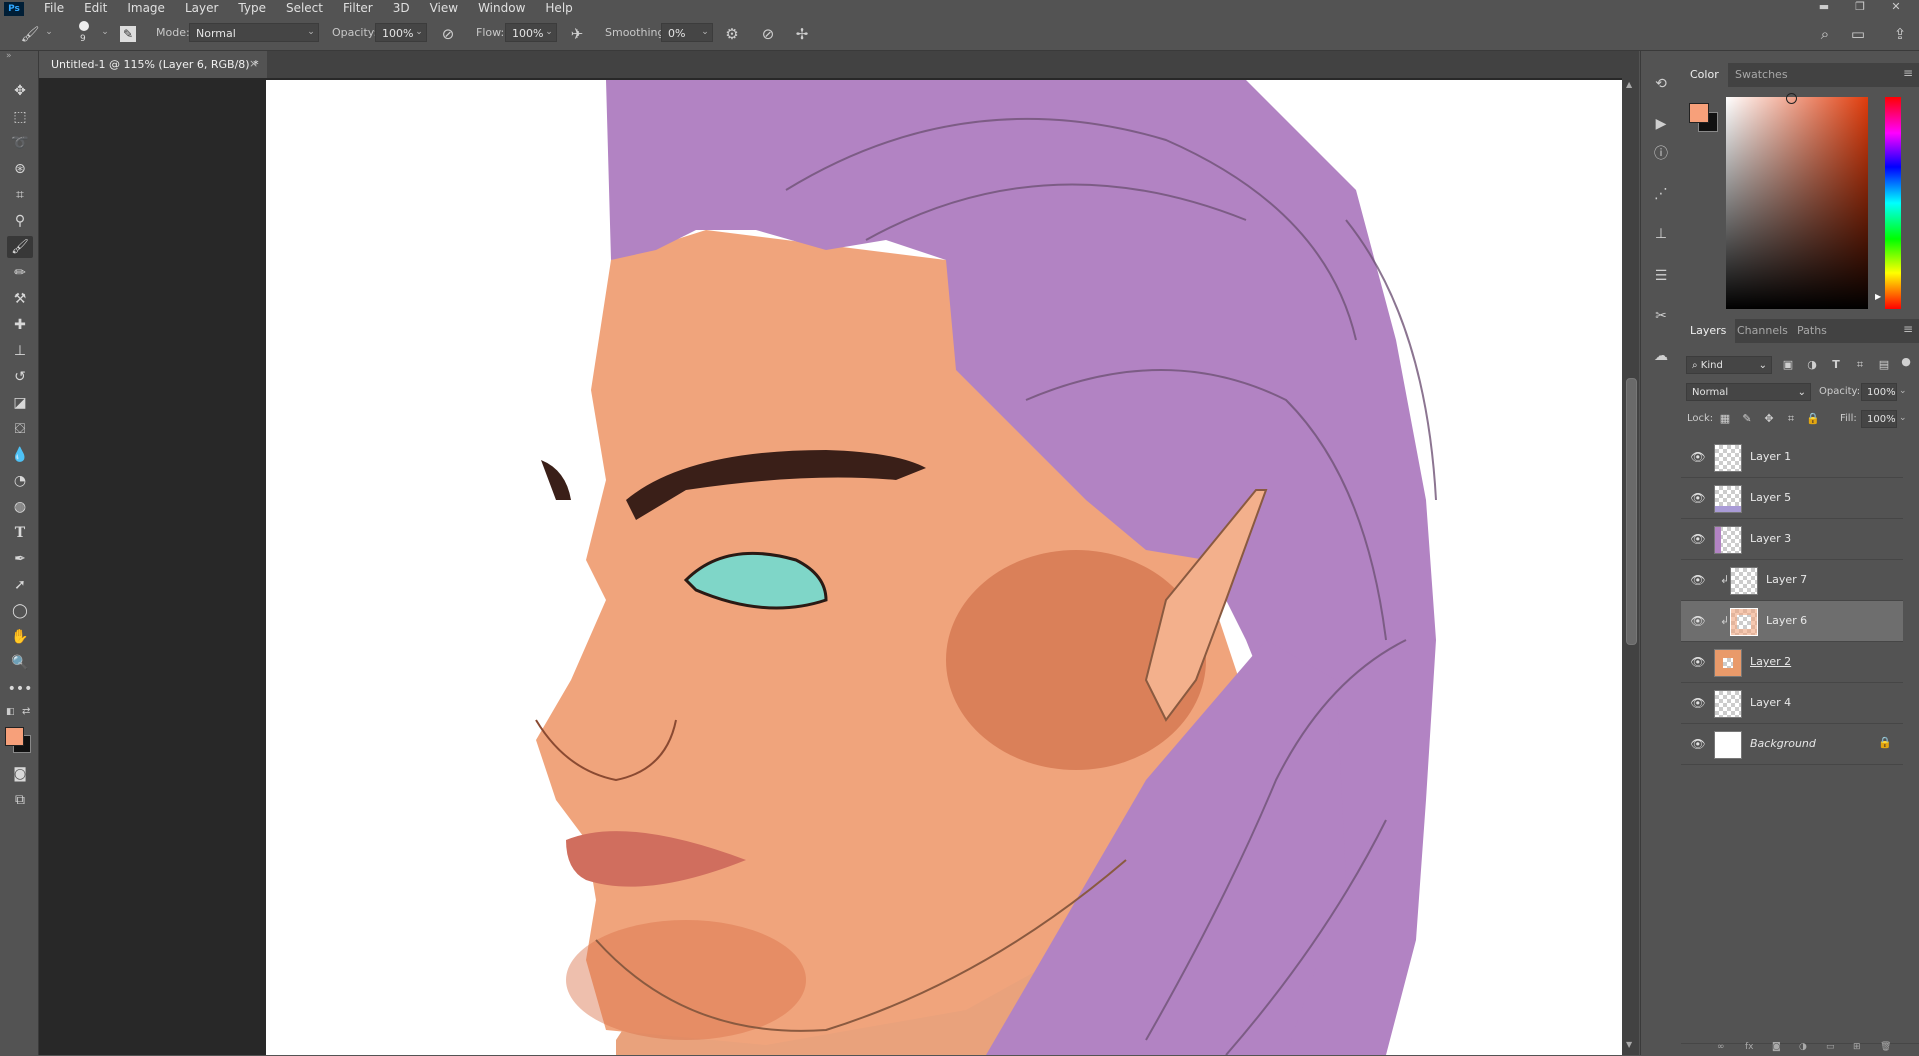 This screenshot has width=1919, height=1056. I want to click on brush-tip-preview, so click(84, 26).